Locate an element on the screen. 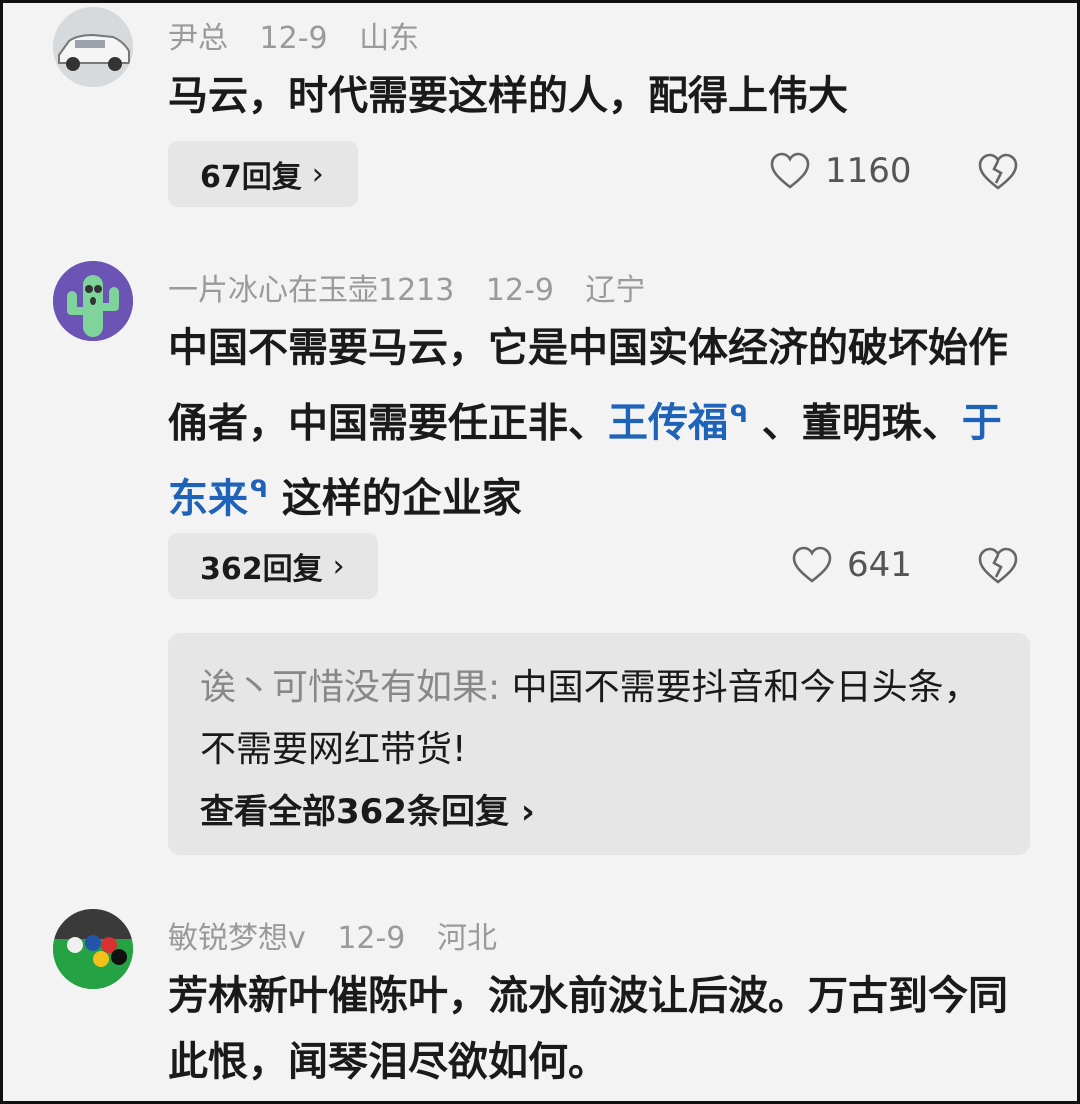 This screenshot has height=1104, width=1080. comment-meta: 尹总 12-9 山东 is located at coordinates (304, 35).